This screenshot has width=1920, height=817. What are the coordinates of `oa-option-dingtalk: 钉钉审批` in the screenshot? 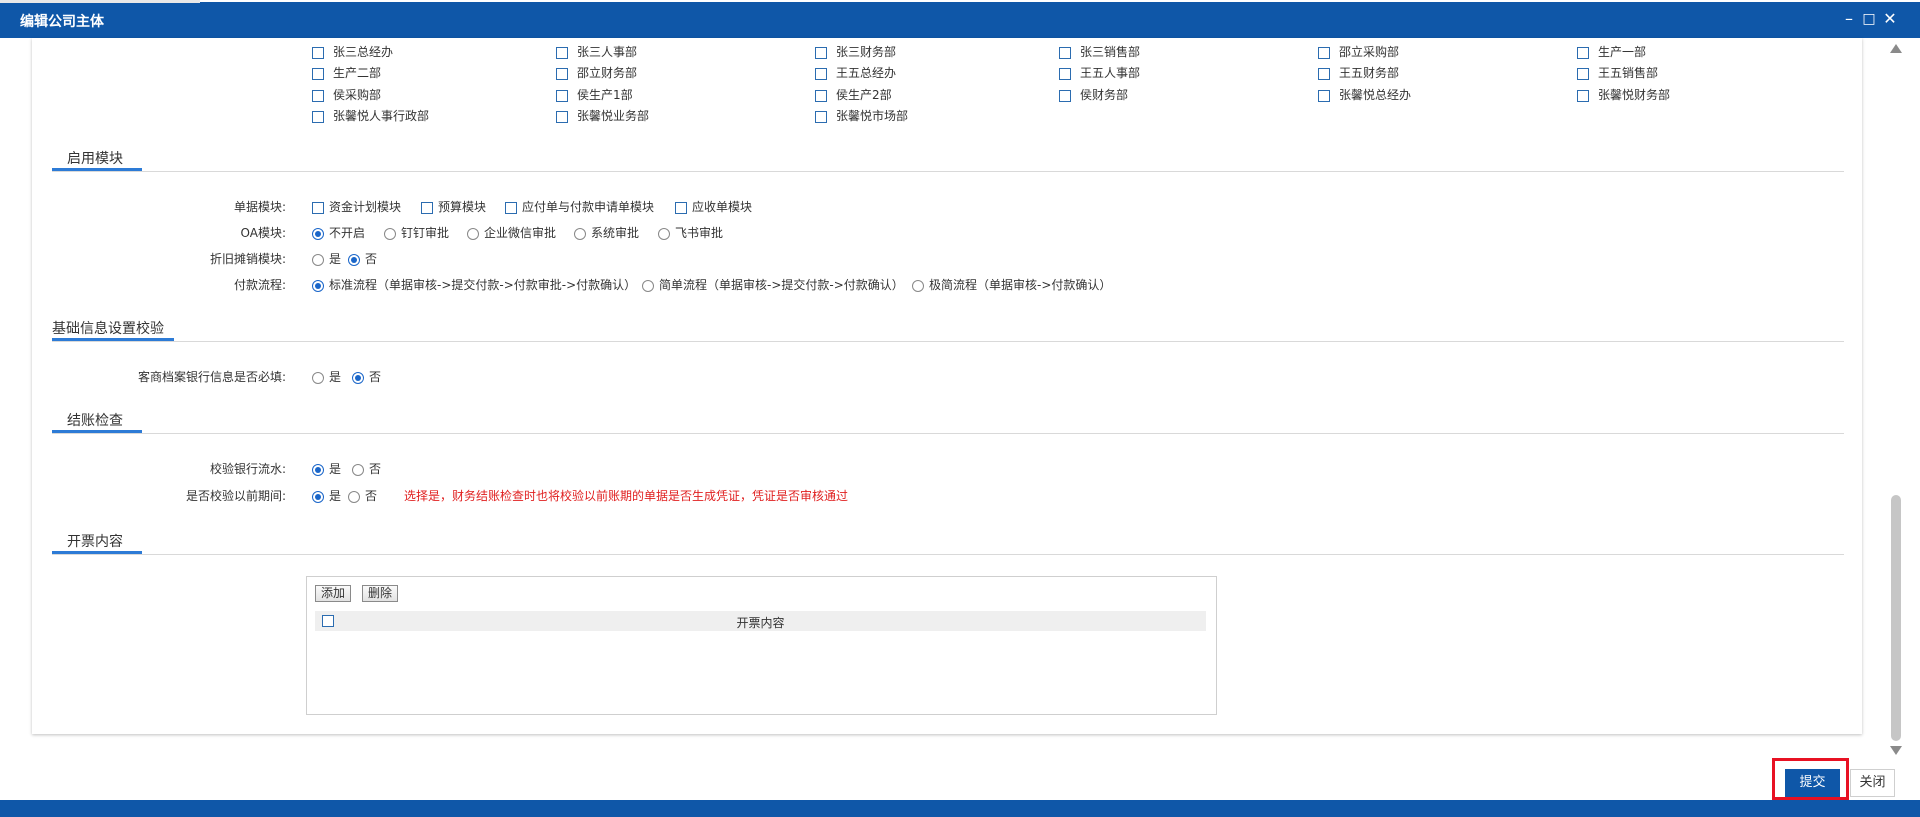 It's located at (416, 232).